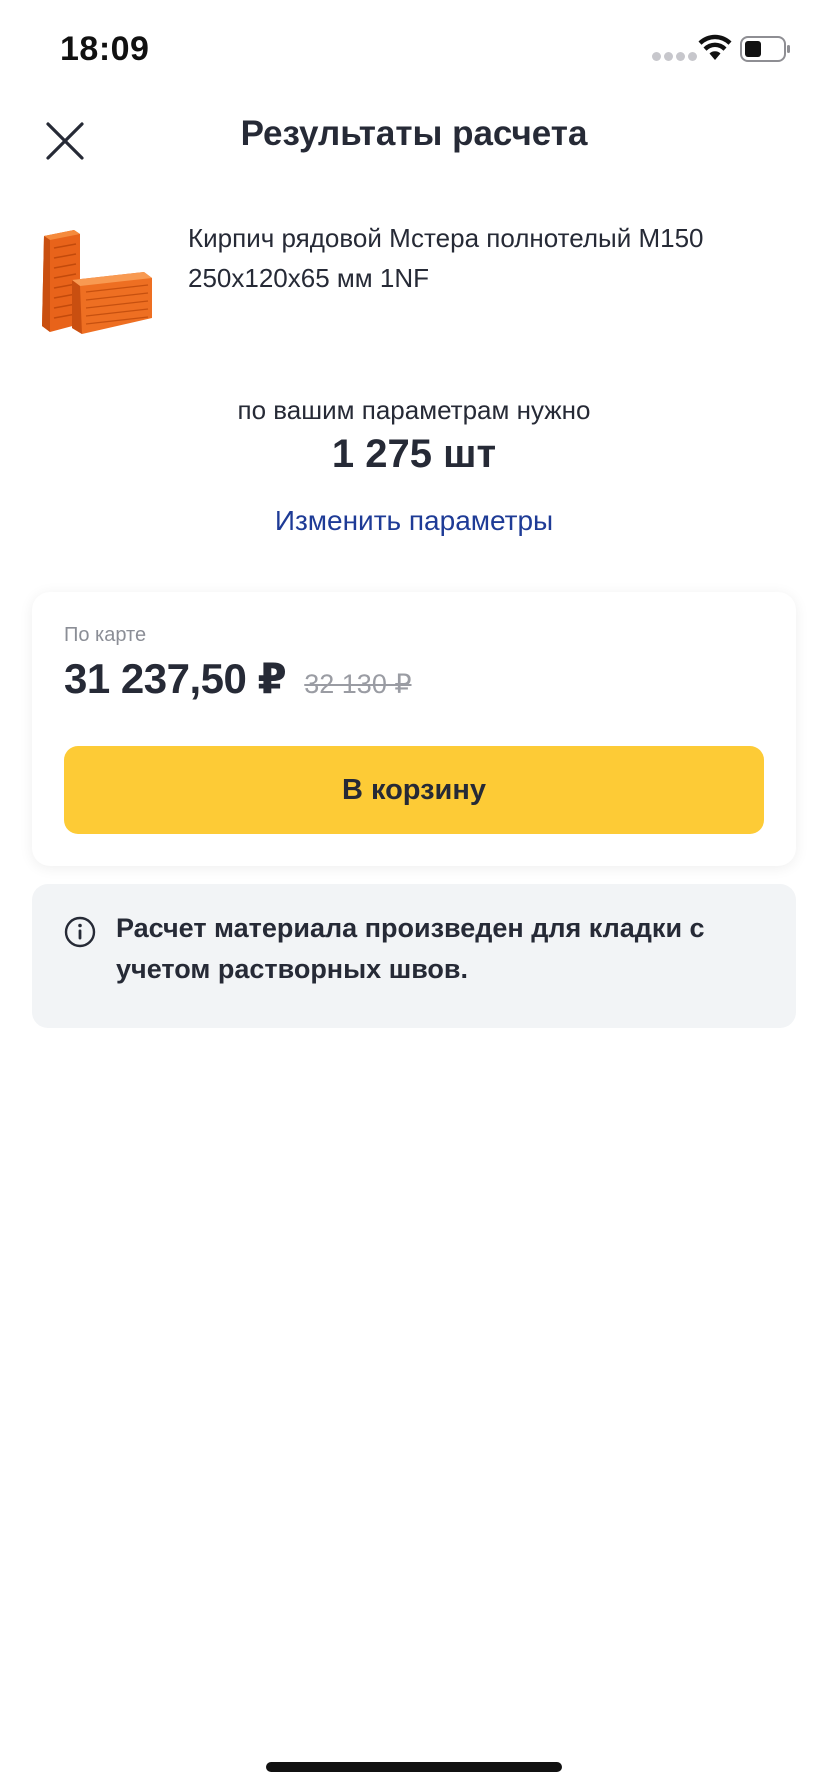 Image resolution: width=828 pixels, height=1792 pixels. I want to click on wifi-icon, so click(715, 47).